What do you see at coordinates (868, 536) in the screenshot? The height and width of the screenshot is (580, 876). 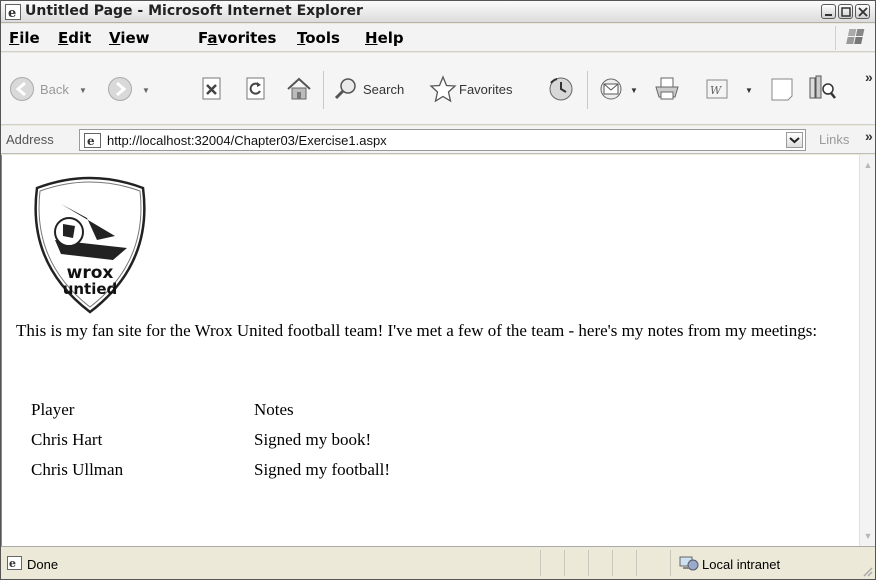 I see `scroll-down-icon: ▼` at bounding box center [868, 536].